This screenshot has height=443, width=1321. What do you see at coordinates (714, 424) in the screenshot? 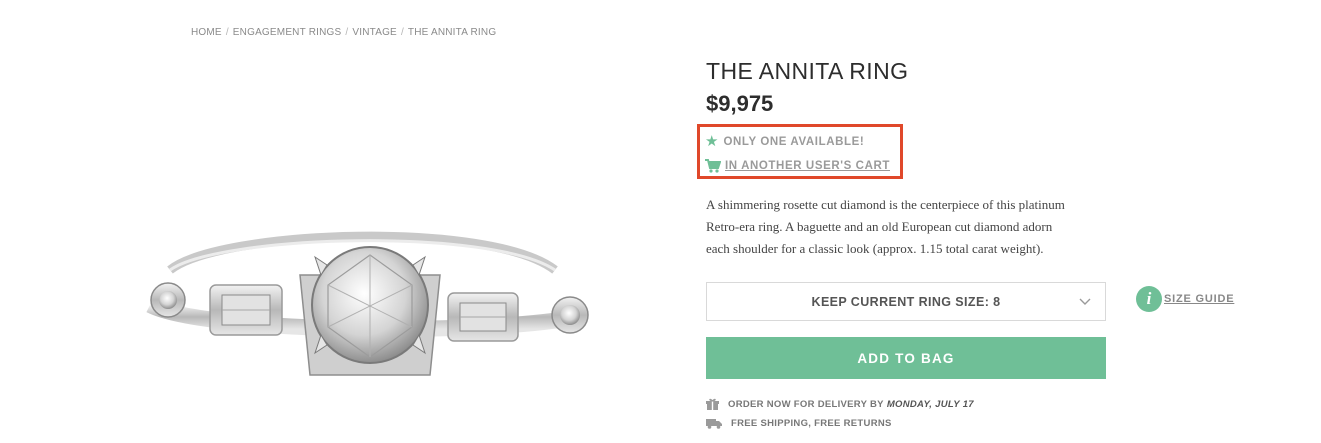
I see `truck-icon` at bounding box center [714, 424].